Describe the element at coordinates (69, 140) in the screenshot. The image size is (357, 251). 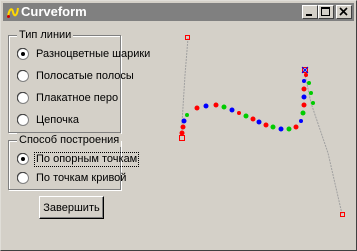
I see `build-method-caption: Способ построения` at that location.